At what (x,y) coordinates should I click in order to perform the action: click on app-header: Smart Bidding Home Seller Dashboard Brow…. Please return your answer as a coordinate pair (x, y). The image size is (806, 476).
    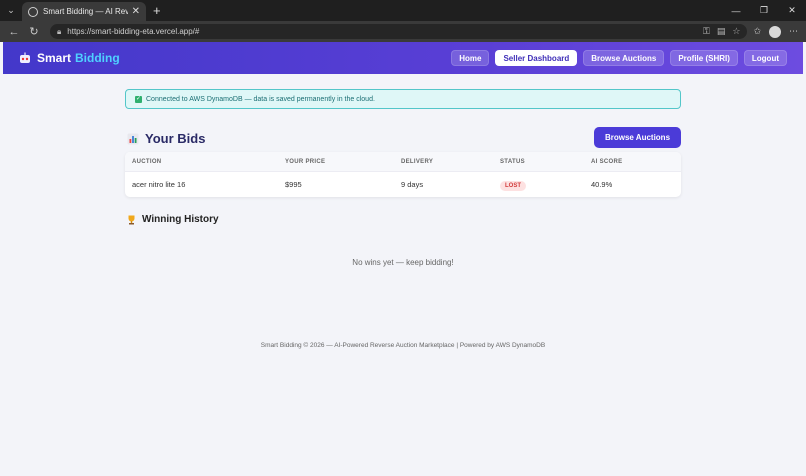
    Looking at the image, I should click on (403, 58).